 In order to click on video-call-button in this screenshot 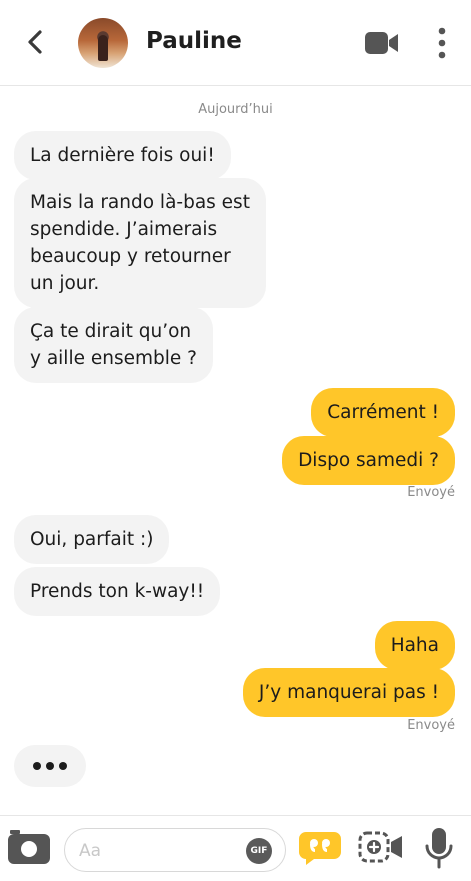, I will do `click(382, 43)`.